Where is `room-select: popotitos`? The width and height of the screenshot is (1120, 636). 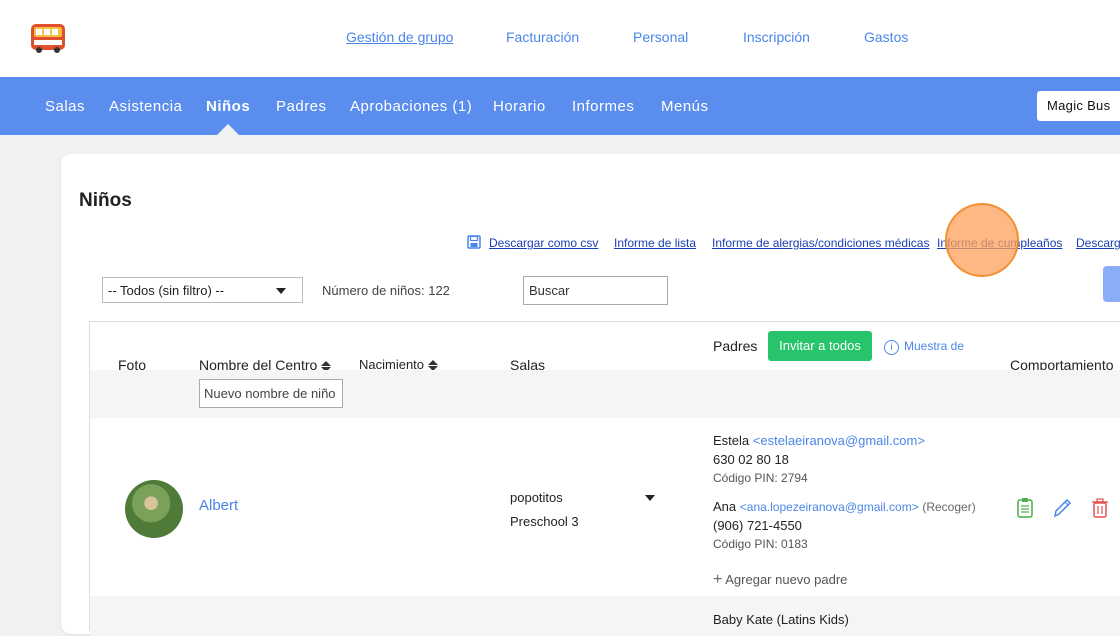 room-select: popotitos is located at coordinates (584, 499).